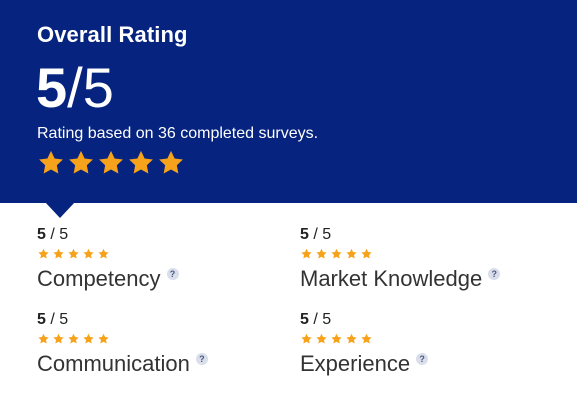 The width and height of the screenshot is (577, 402). Describe the element at coordinates (113, 363) in the screenshot. I see `metric-label: Communication` at that location.